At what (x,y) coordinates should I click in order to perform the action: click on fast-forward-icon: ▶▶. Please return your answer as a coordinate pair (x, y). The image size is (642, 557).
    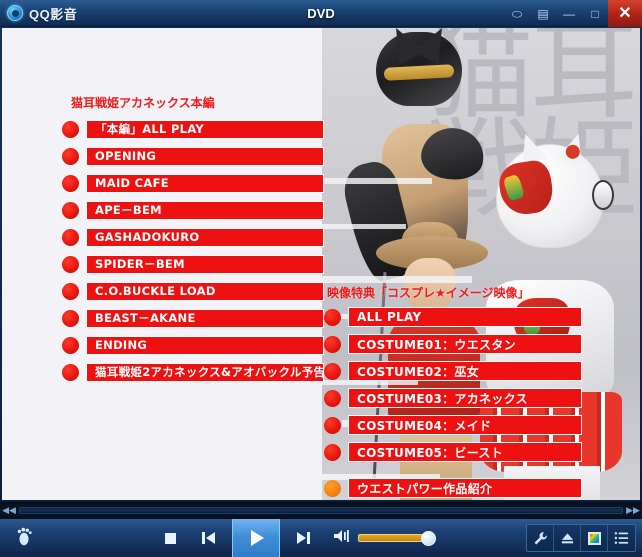
    Looking at the image, I should click on (633, 510).